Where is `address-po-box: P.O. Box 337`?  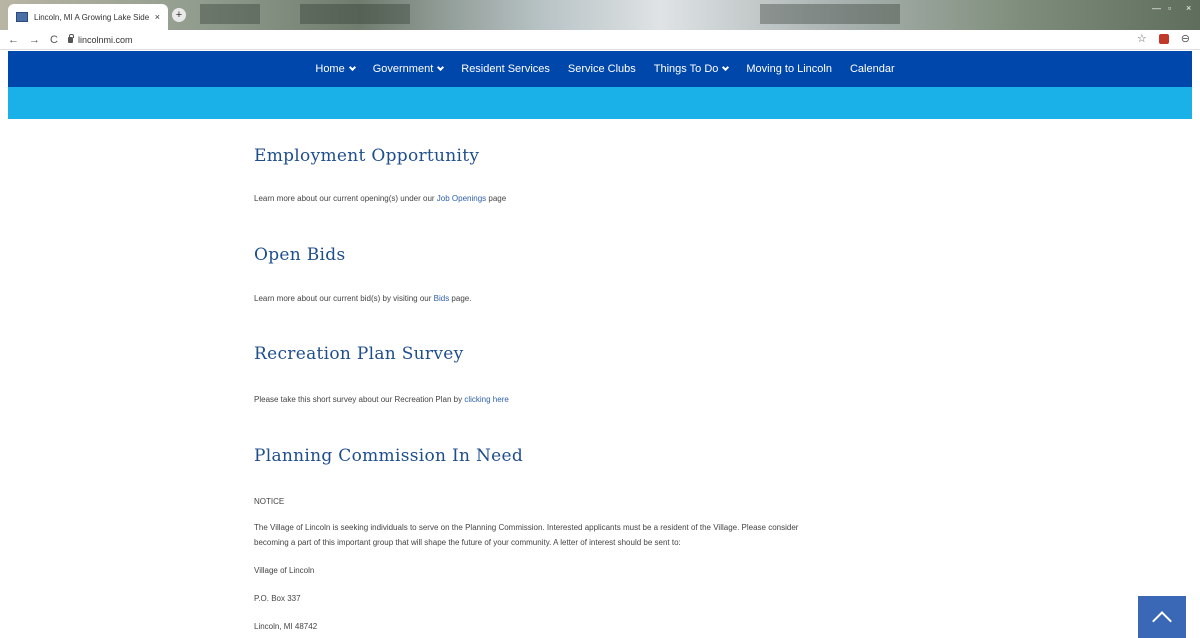
address-po-box: P.O. Box 337 is located at coordinates (277, 598).